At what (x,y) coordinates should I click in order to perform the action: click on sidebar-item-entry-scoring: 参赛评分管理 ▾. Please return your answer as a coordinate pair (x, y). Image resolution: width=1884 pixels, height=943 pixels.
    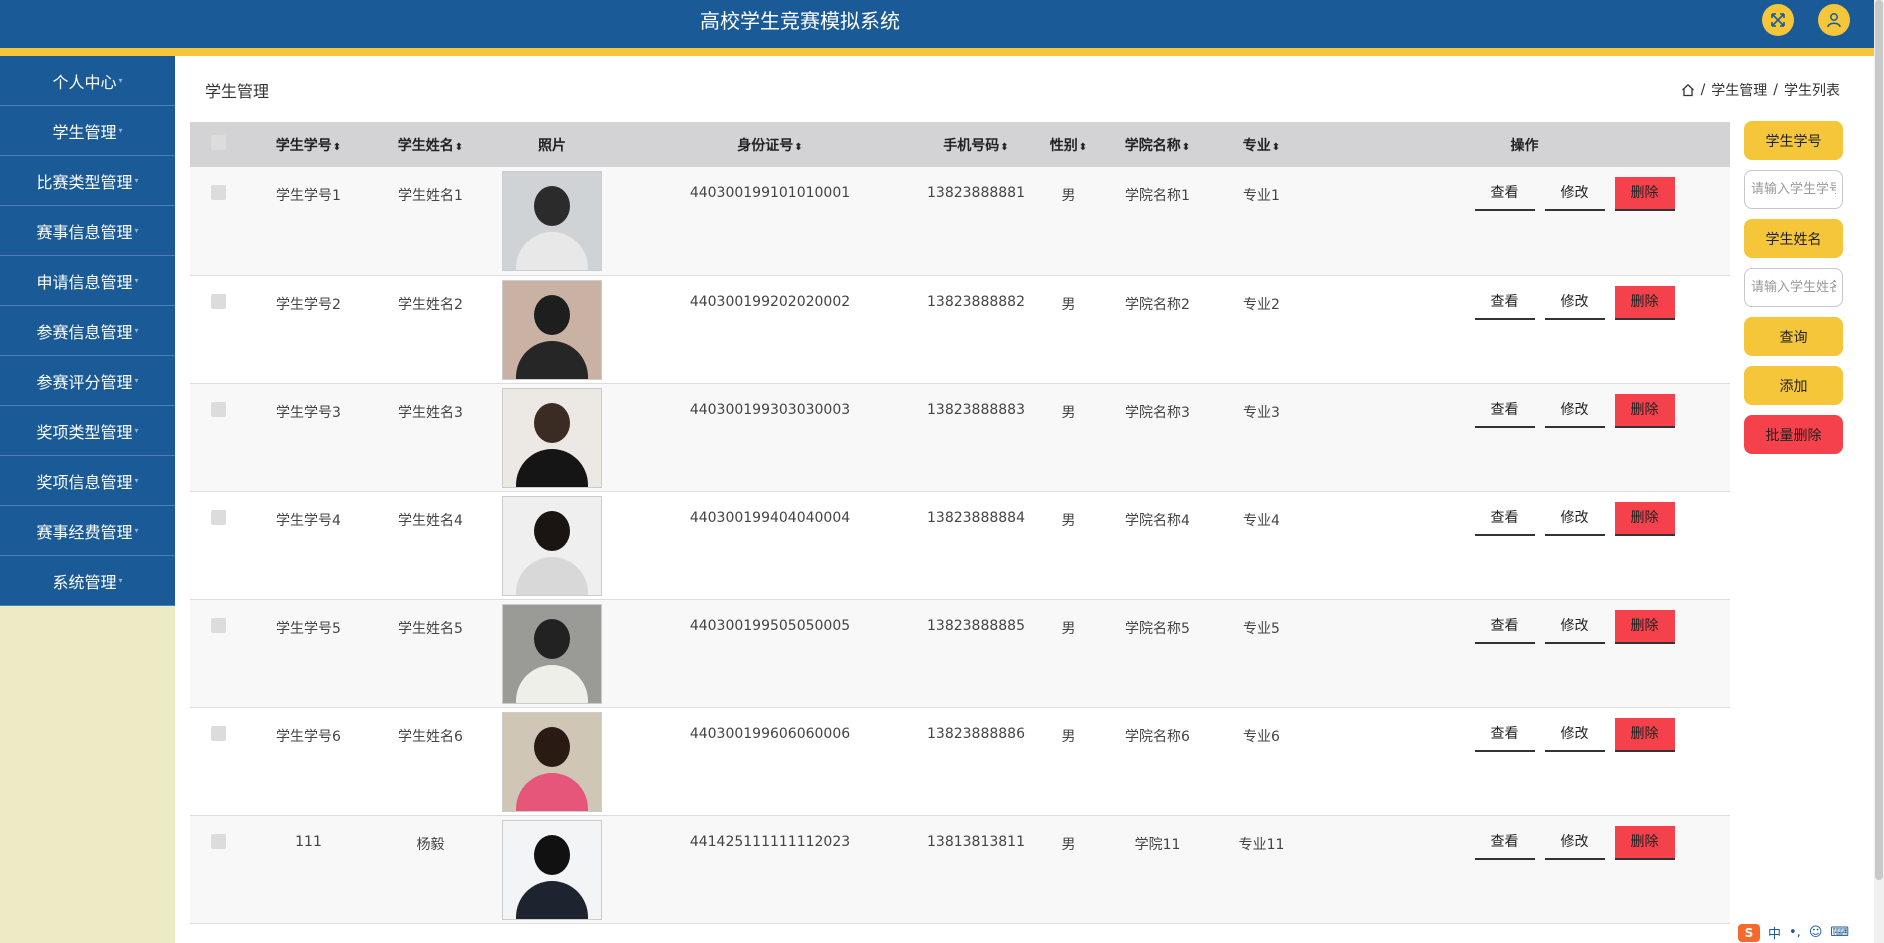
    Looking at the image, I should click on (87, 381).